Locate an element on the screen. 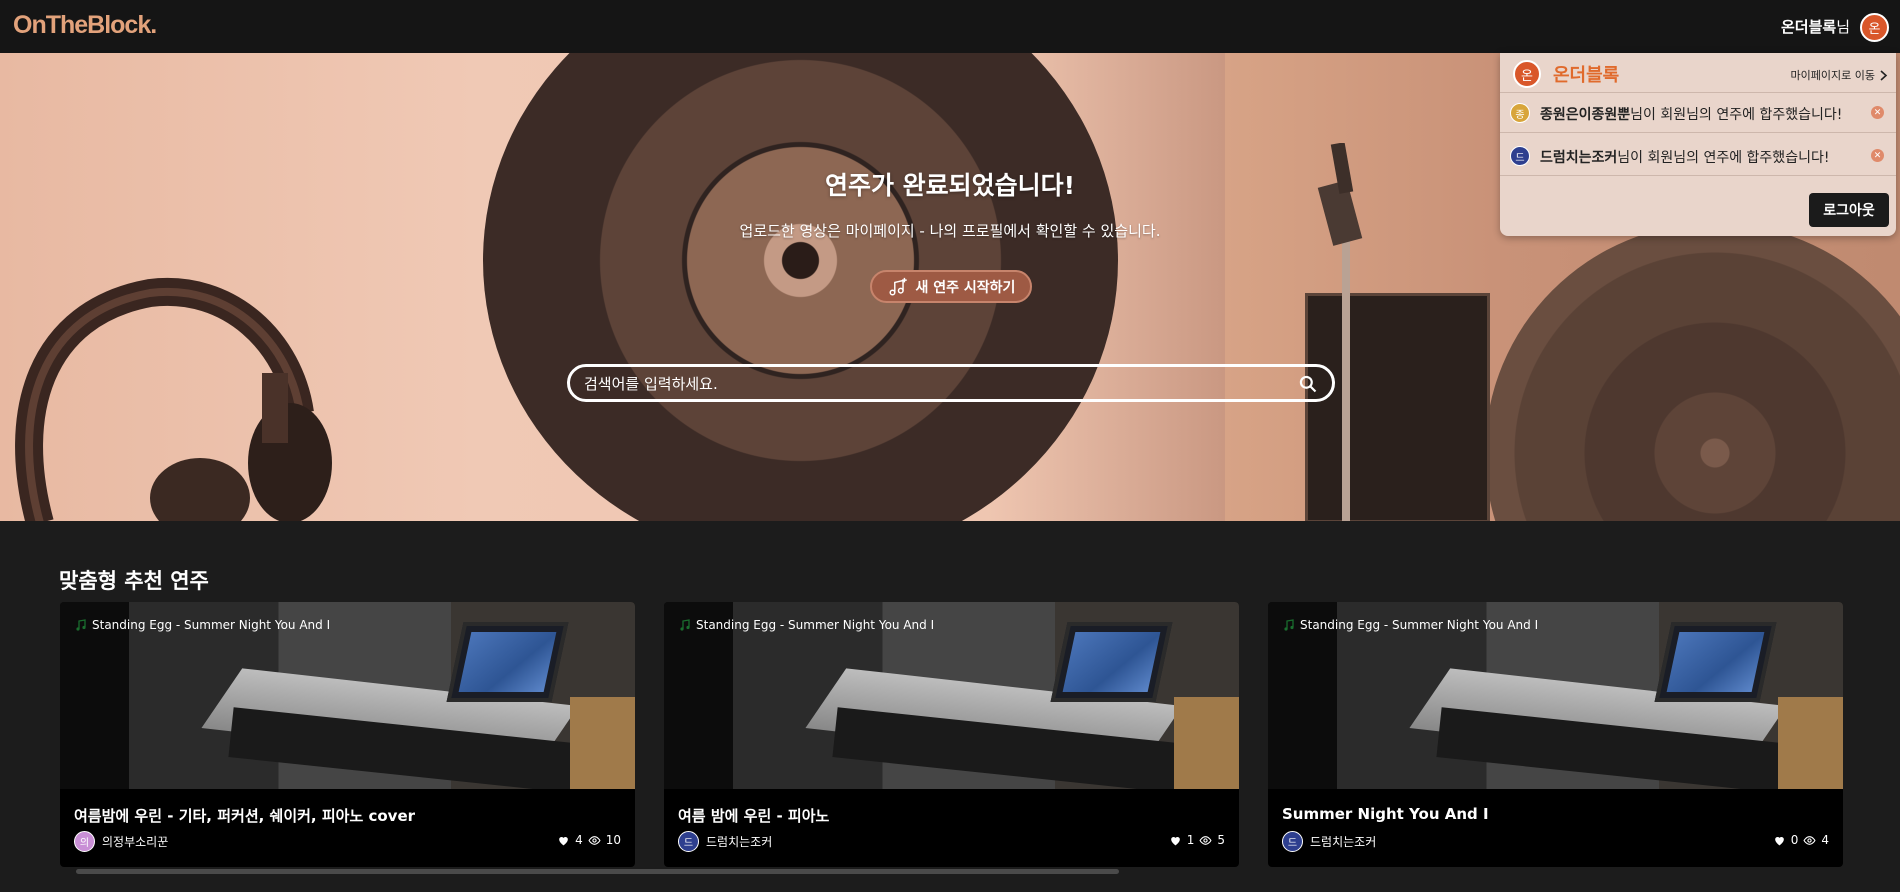 This screenshot has height=892, width=1900. notification-item: 종 종원은이종원뿐님이 회원님의 연주에 합주했습니다! ✕ is located at coordinates (1698, 113).